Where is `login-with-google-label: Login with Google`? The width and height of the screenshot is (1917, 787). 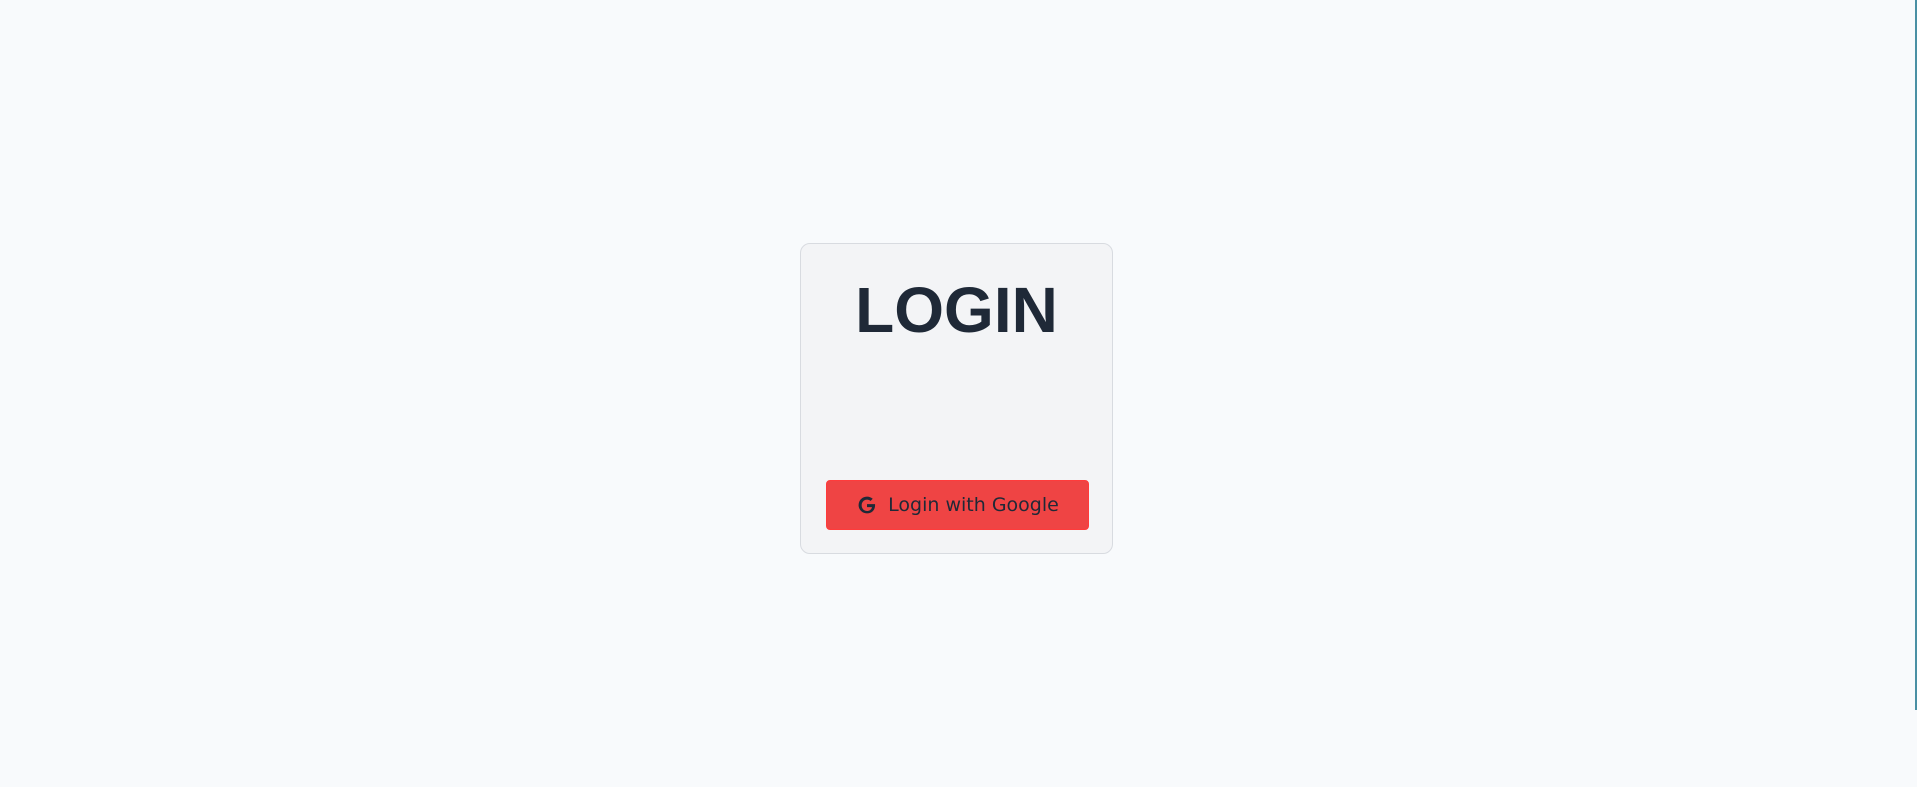
login-with-google-label: Login with Google is located at coordinates (973, 505).